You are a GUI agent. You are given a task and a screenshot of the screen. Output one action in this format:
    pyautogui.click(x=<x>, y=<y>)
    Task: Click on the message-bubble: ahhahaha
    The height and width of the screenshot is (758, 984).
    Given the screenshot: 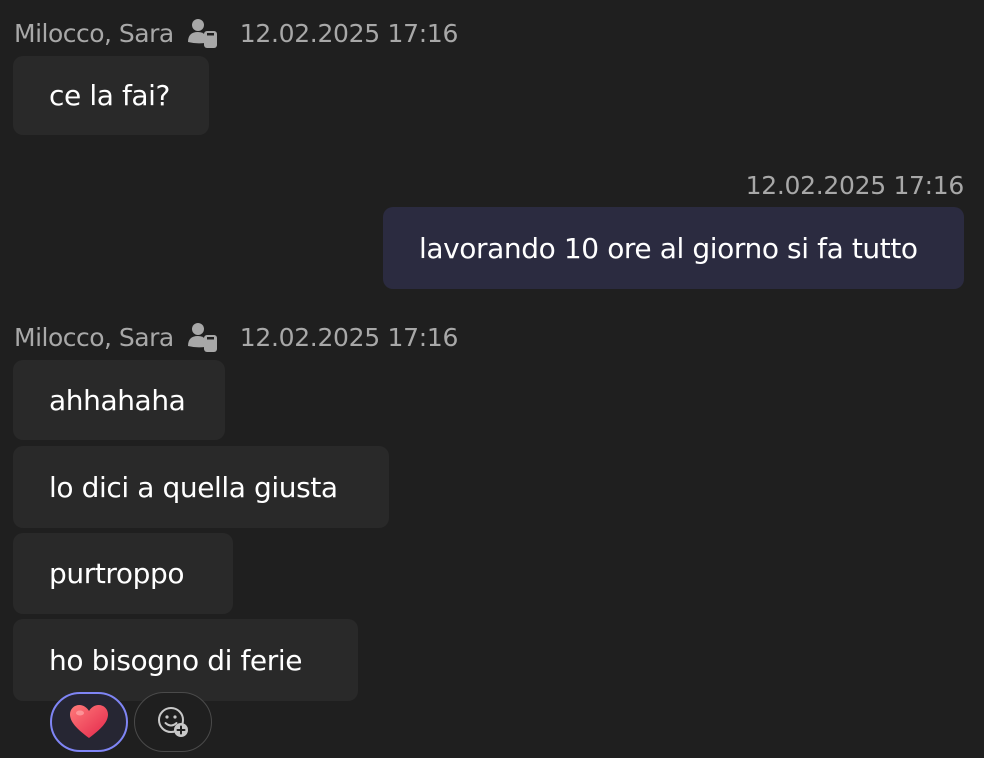 What is the action you would take?
    pyautogui.click(x=119, y=400)
    